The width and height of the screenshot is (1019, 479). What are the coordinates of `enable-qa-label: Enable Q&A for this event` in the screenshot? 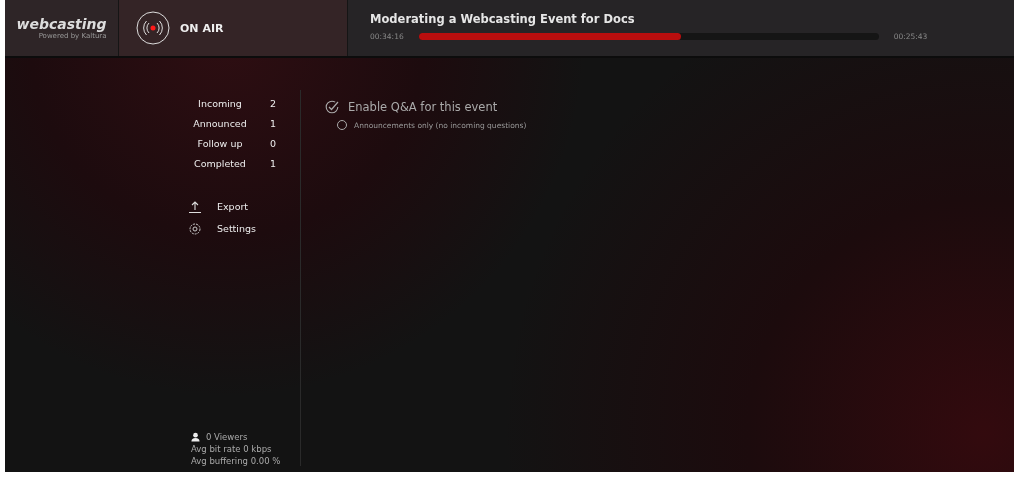 It's located at (423, 107).